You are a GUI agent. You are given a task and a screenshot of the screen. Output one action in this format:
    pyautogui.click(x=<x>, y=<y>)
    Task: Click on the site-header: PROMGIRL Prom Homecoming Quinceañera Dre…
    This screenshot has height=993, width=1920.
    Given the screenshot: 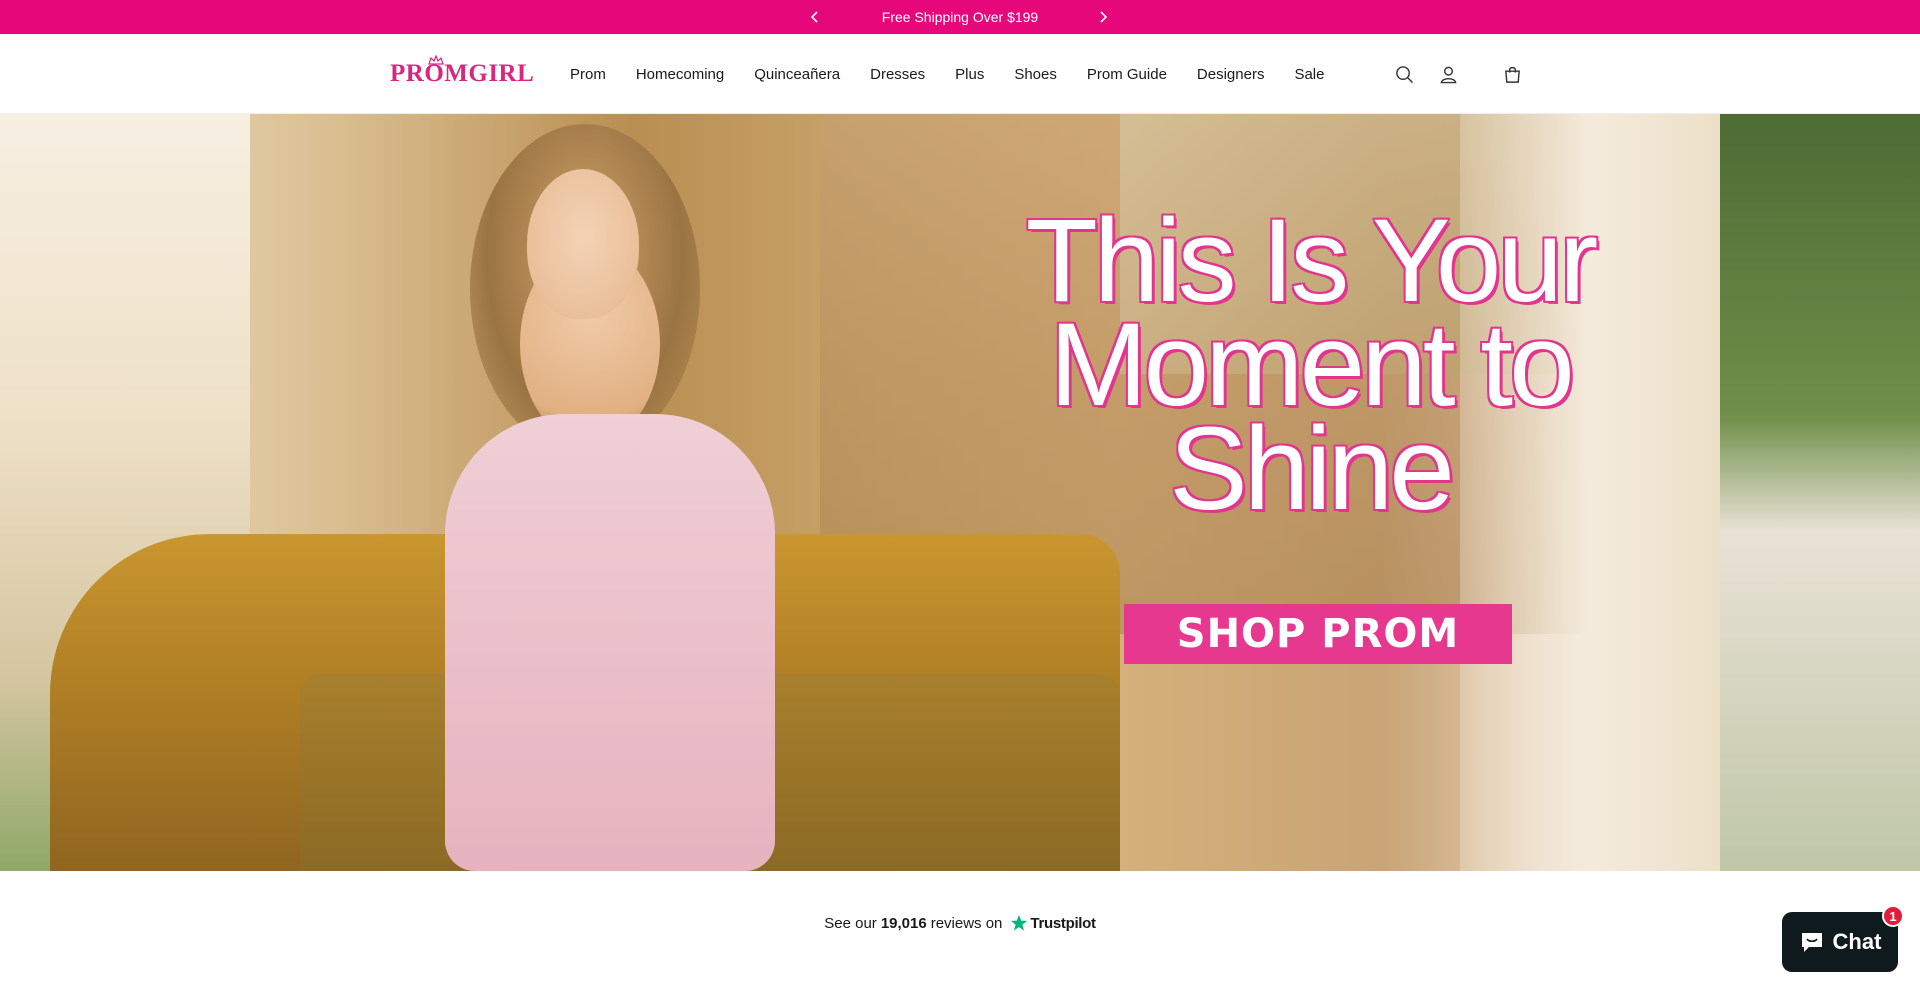 What is the action you would take?
    pyautogui.click(x=960, y=74)
    